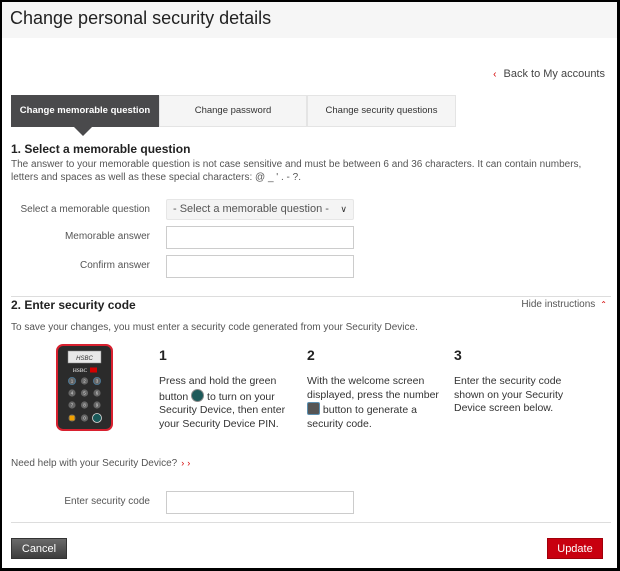 This screenshot has width=620, height=571. Describe the element at coordinates (101, 149) in the screenshot. I see `section-title-memorable-question: 1. Select a memorable question` at that location.